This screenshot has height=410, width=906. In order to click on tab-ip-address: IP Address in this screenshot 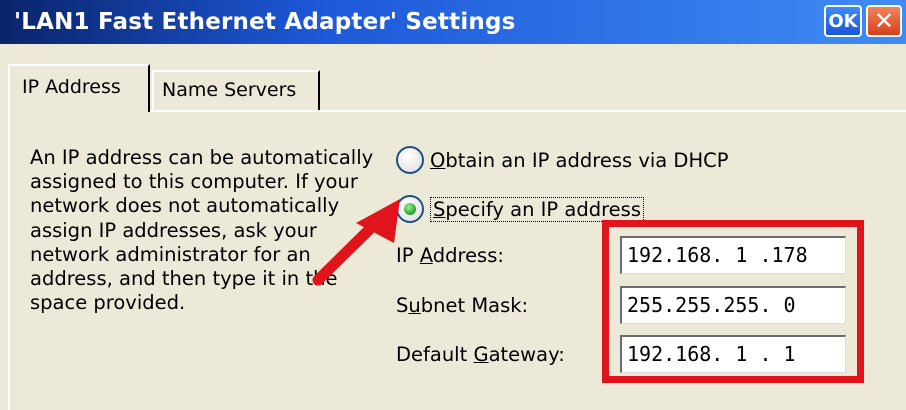, I will do `click(79, 88)`.